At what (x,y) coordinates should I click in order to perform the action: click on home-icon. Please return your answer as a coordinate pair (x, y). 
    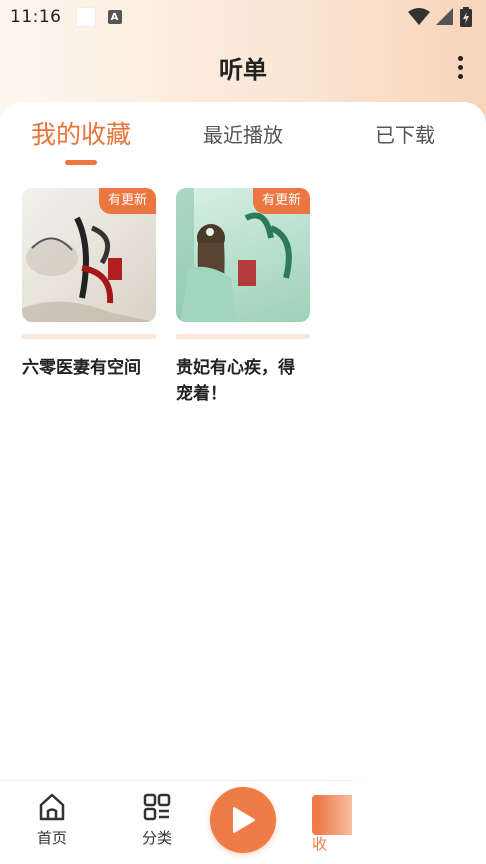
    Looking at the image, I should click on (52, 807).